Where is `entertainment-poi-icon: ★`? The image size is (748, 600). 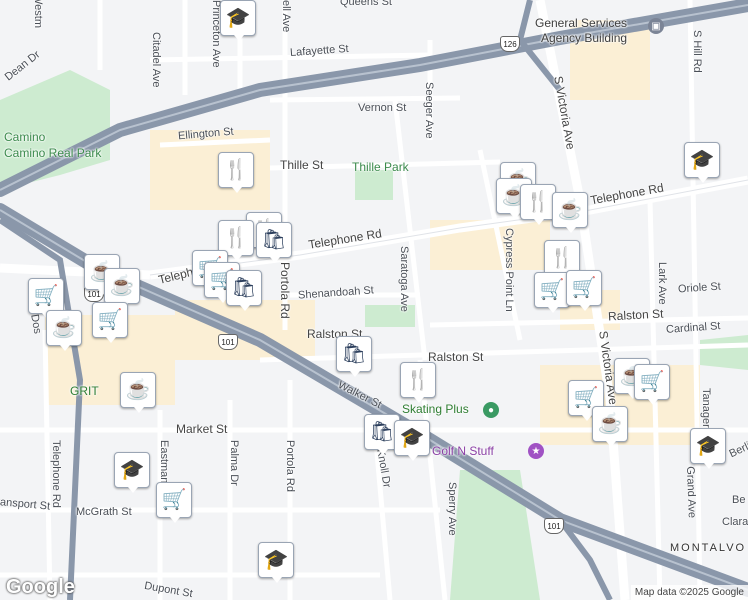 entertainment-poi-icon: ★ is located at coordinates (536, 451).